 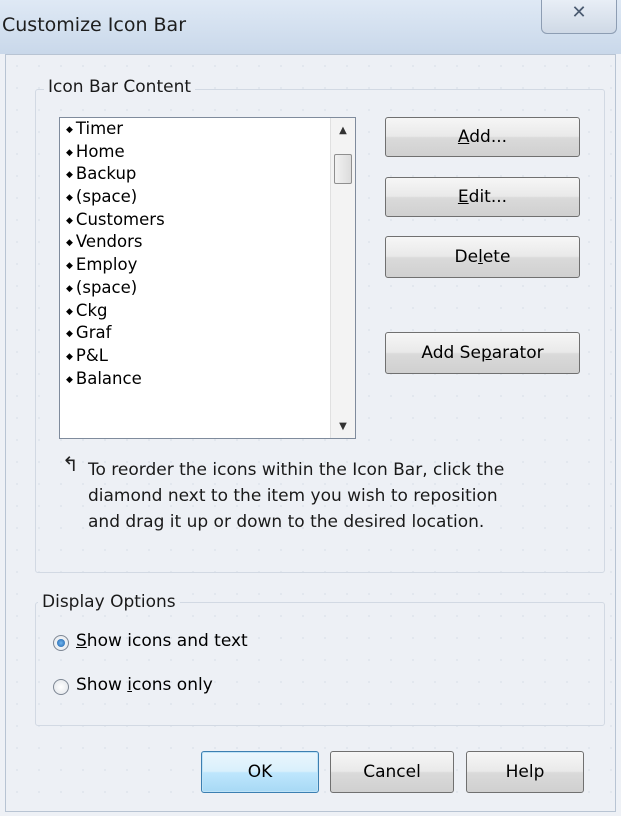 I want to click on close-button: ✕, so click(x=579, y=17).